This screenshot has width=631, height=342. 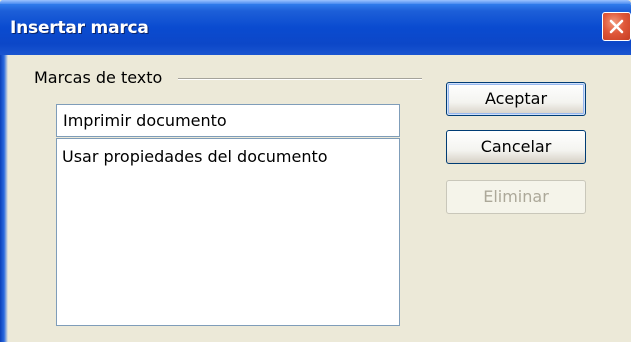 What do you see at coordinates (228, 120) in the screenshot?
I see `bookmark-name-input: Imprimir documento` at bounding box center [228, 120].